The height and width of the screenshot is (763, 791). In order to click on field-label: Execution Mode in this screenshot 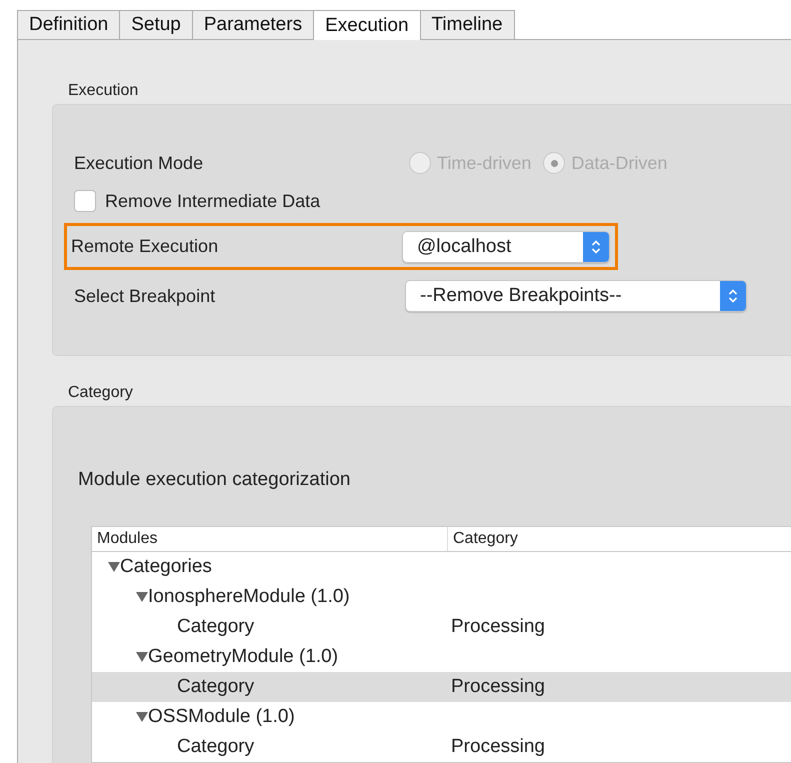, I will do `click(139, 163)`.